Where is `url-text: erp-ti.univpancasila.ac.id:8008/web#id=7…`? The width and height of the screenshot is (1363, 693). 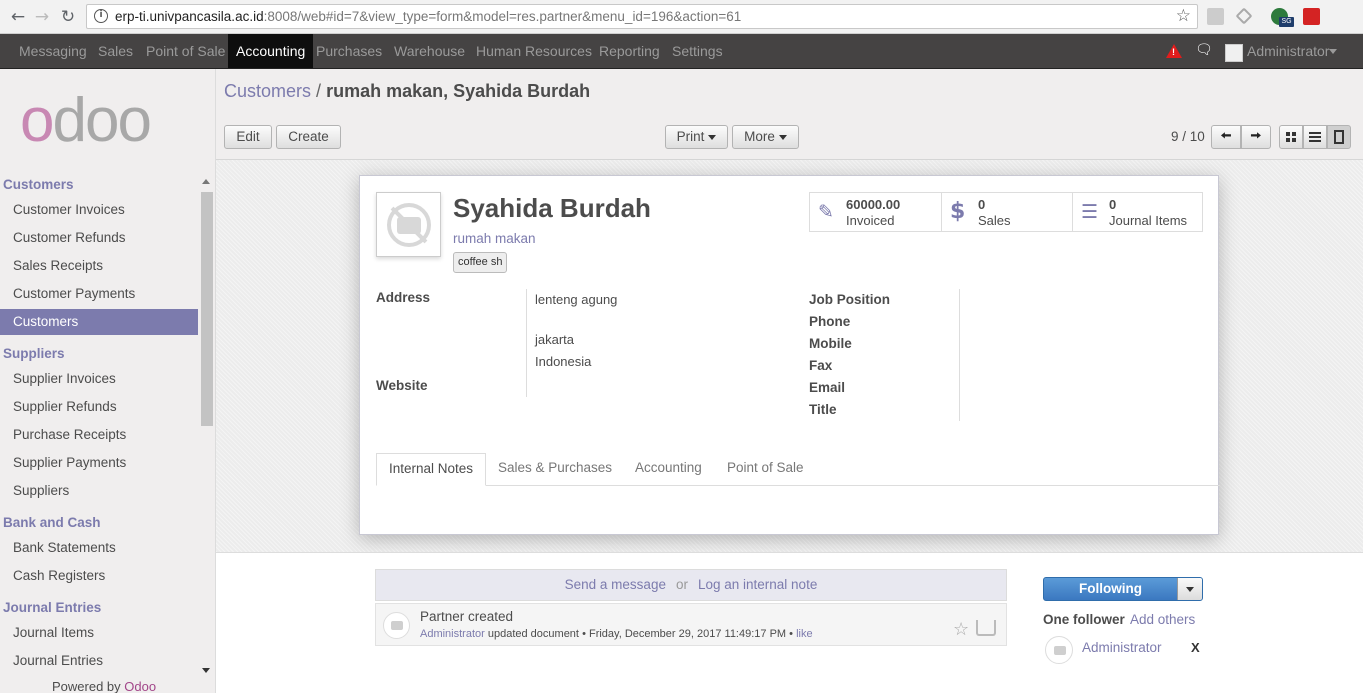 url-text: erp-ti.univpancasila.ac.id:8008/web#id=7… is located at coordinates (428, 16).